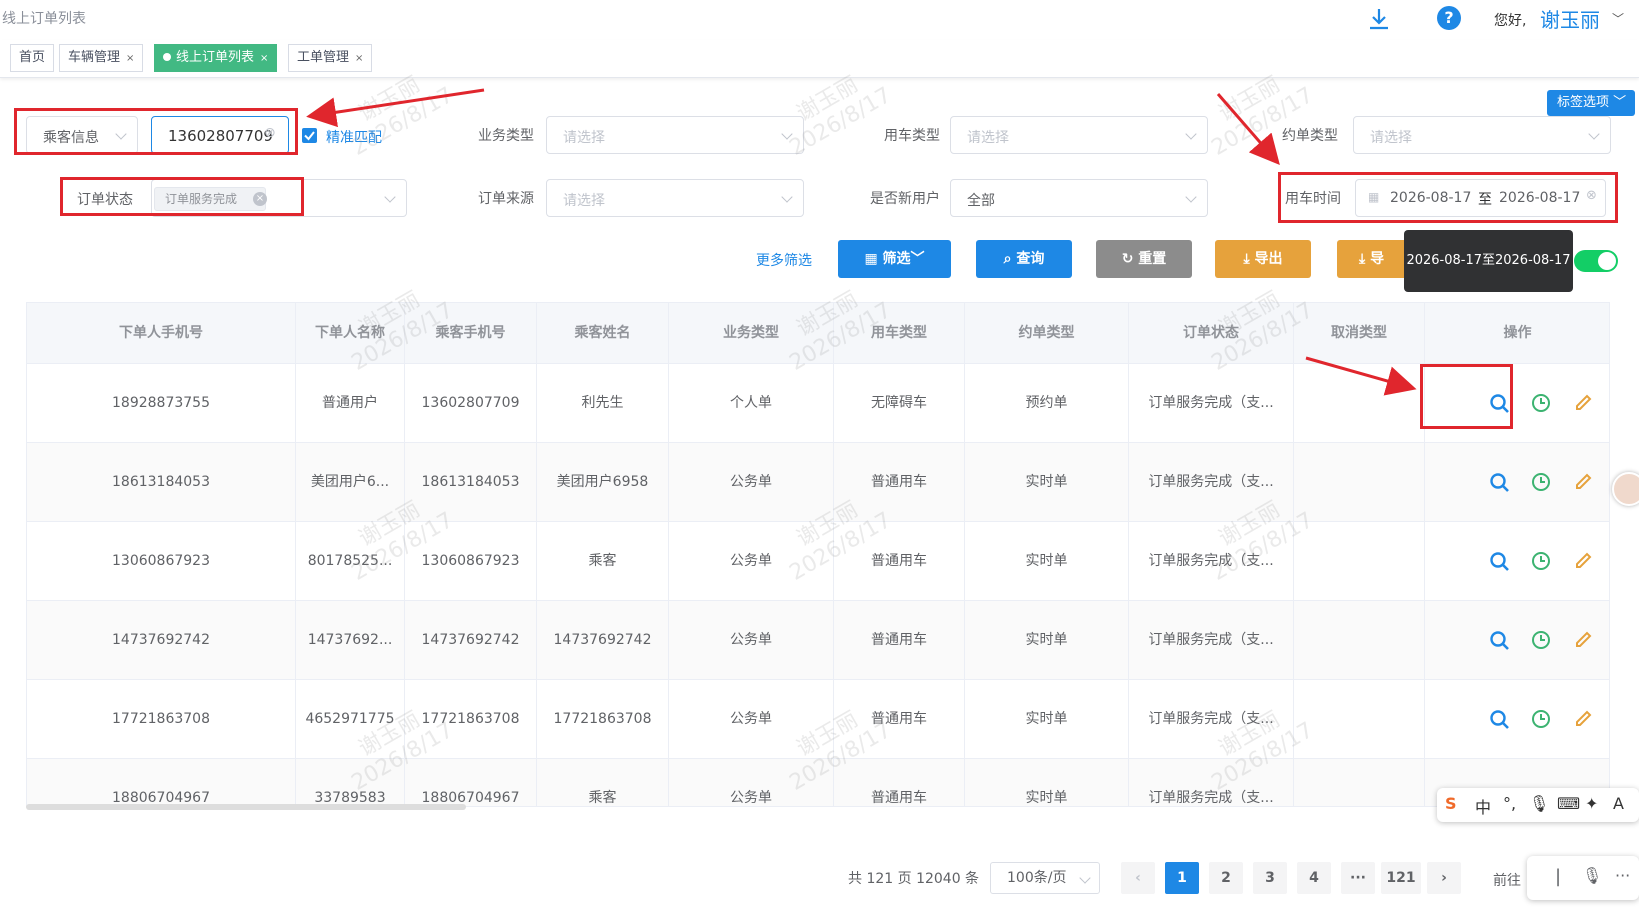 This screenshot has height=922, width=1639. What do you see at coordinates (1182, 878) in the screenshot?
I see `page-number-button: 1` at bounding box center [1182, 878].